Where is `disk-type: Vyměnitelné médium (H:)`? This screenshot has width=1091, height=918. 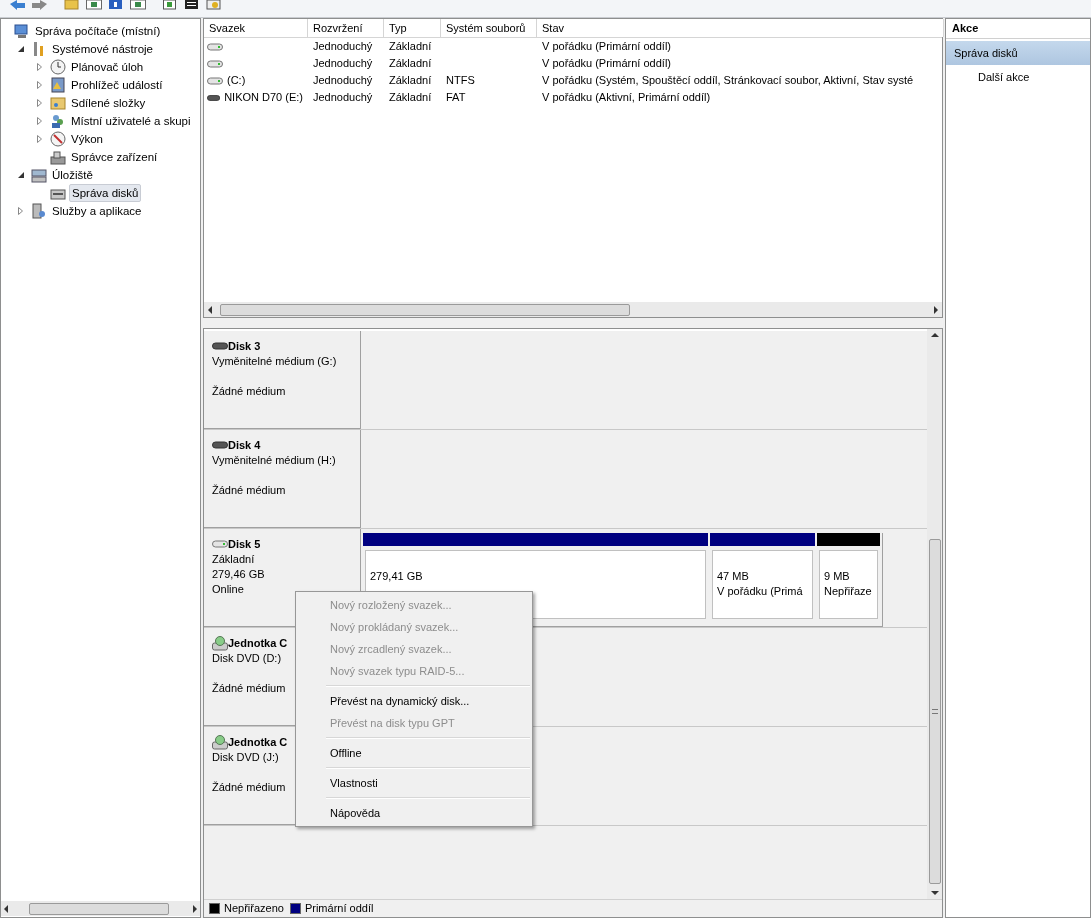 disk-type: Vyměnitelné médium (H:) is located at coordinates (274, 460).